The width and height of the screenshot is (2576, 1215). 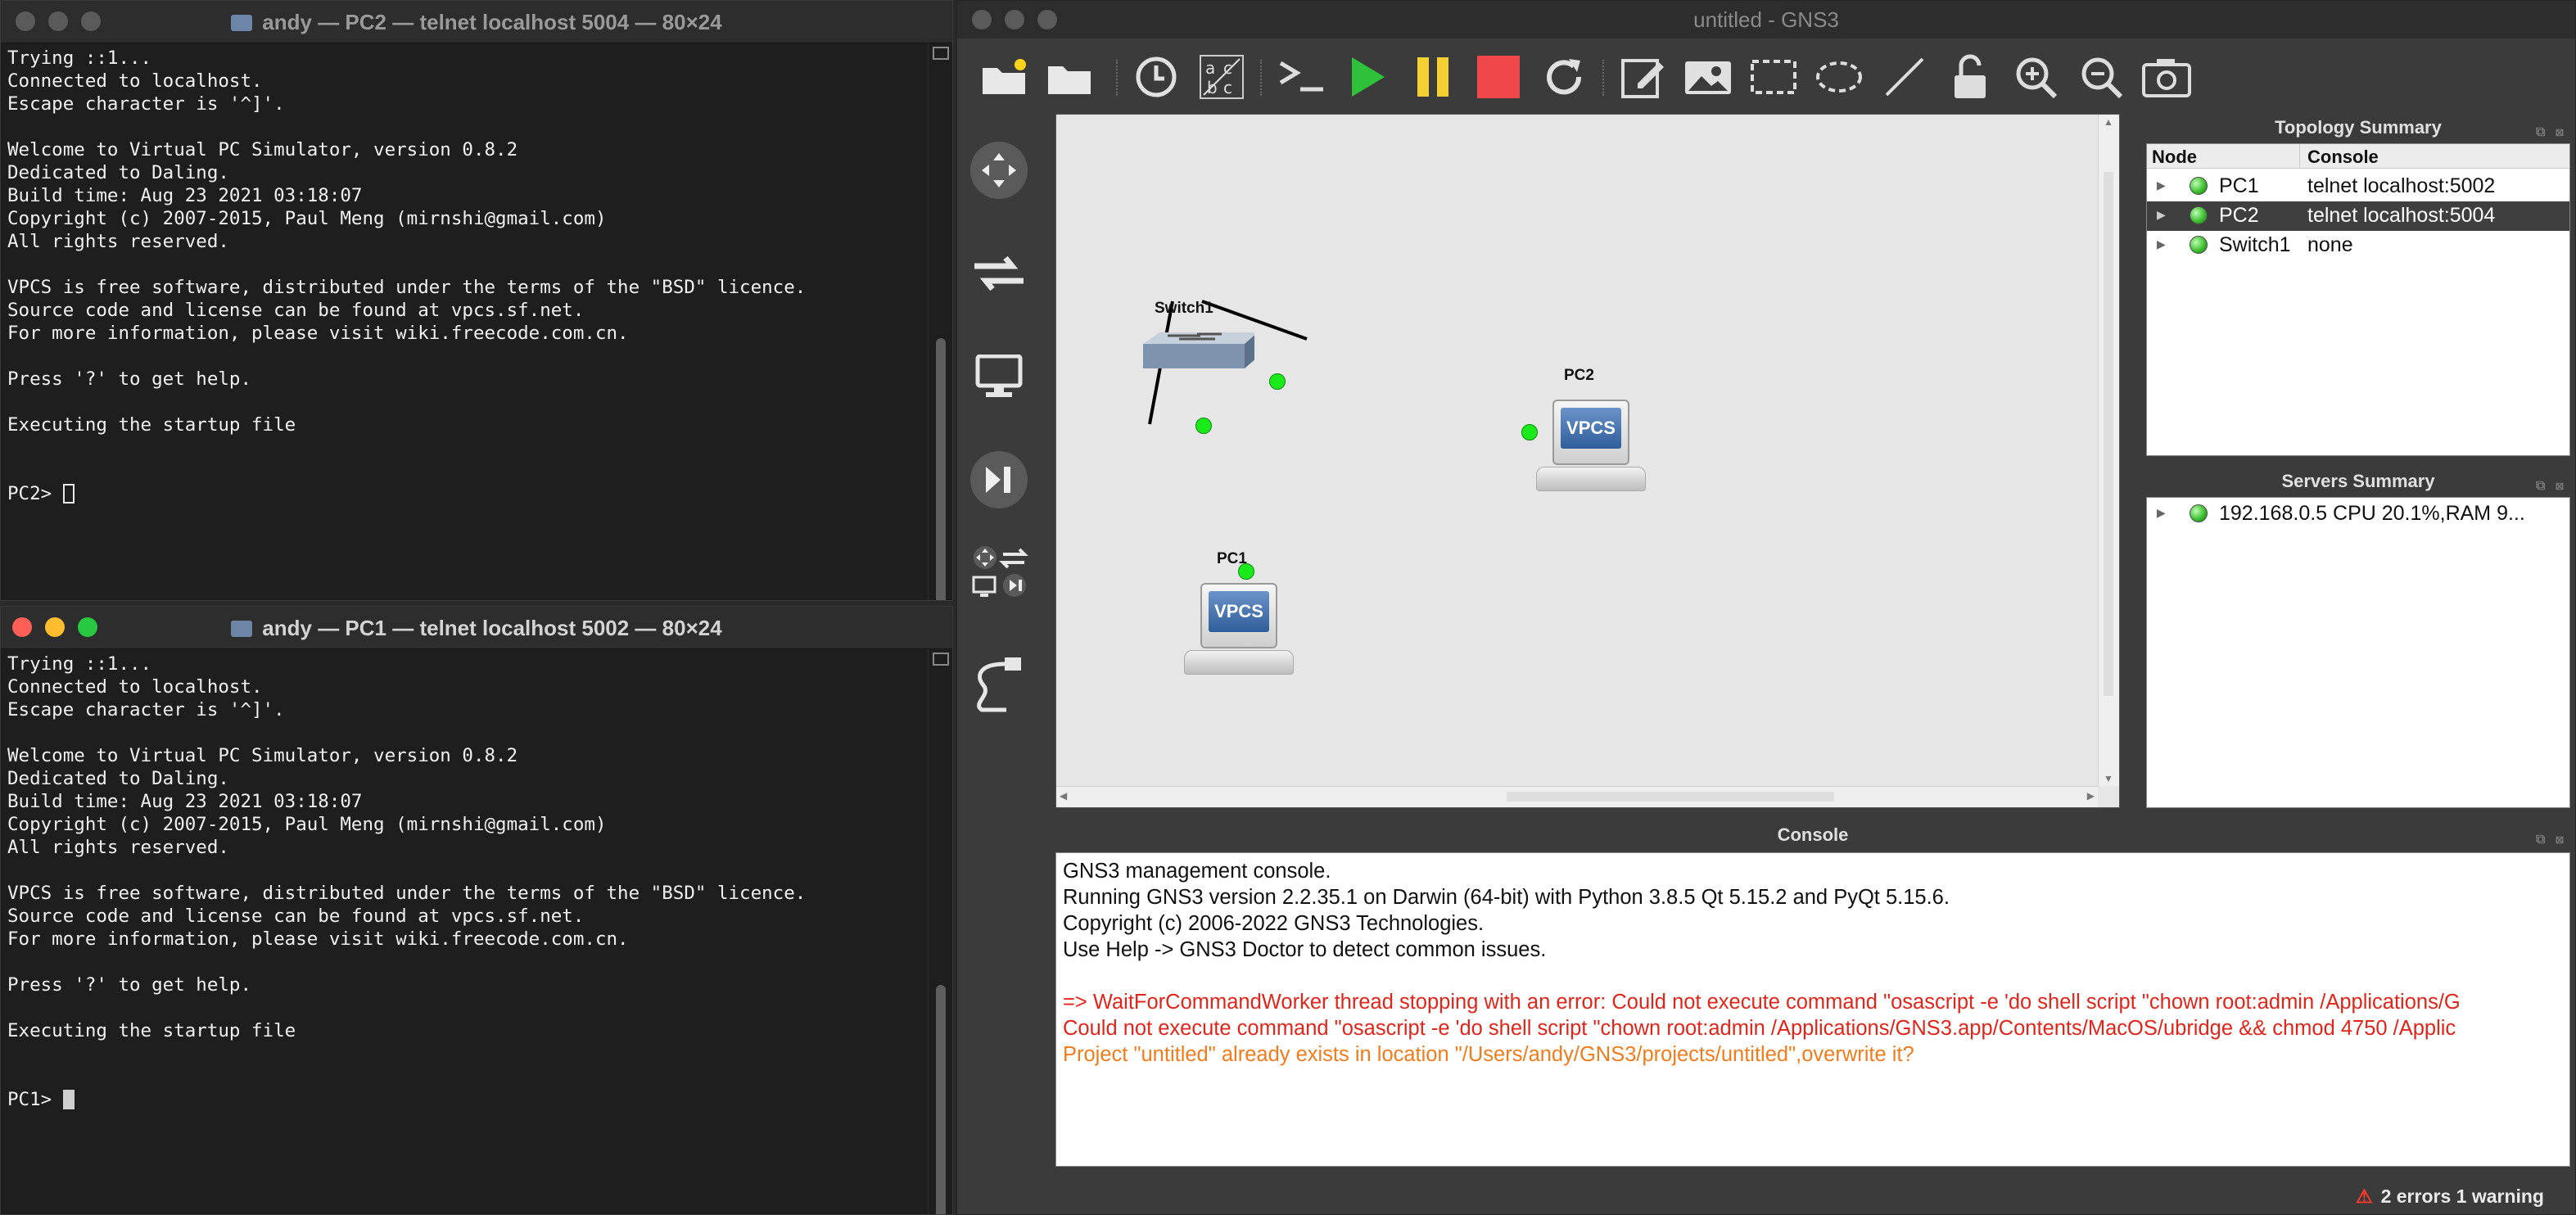 I want to click on tree-row-switch1: ▶ Switch1 none, so click(x=2358, y=246).